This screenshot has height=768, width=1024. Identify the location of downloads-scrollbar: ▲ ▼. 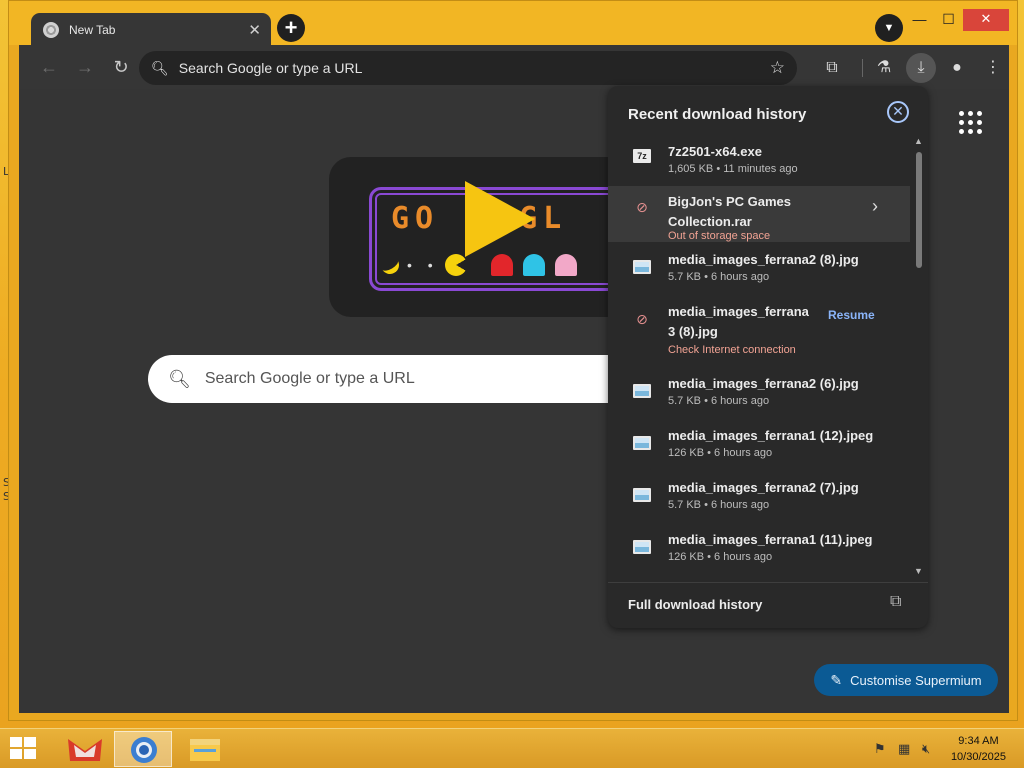
(919, 356).